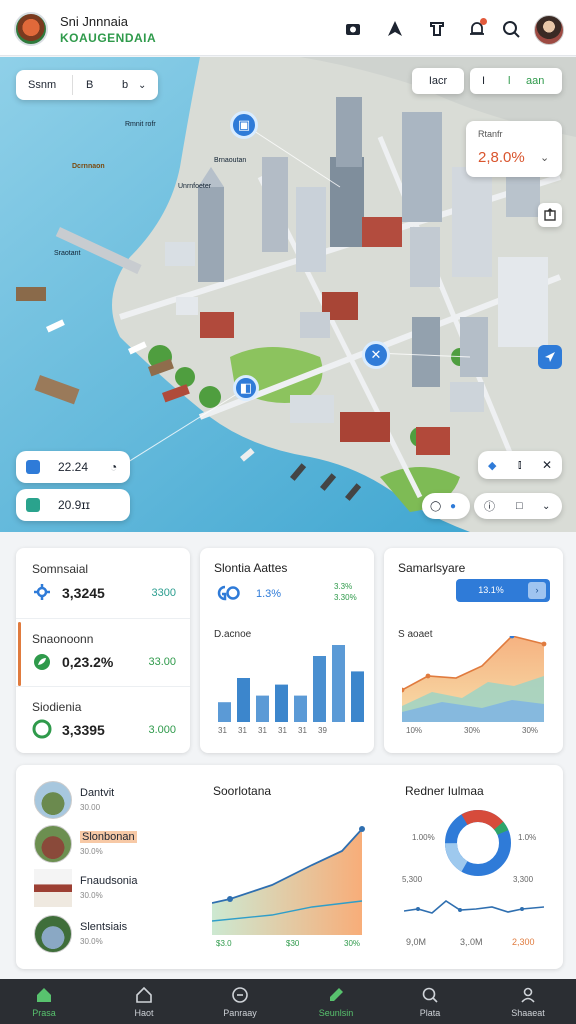 This screenshot has width=576, height=1024. I want to click on nav-item-payments: Panraay, so click(240, 1001).